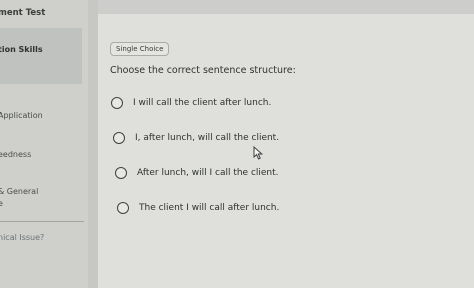 Image resolution: width=474 pixels, height=288 pixels. I want to click on answer-option: I will call the client after lunch., so click(191, 103).